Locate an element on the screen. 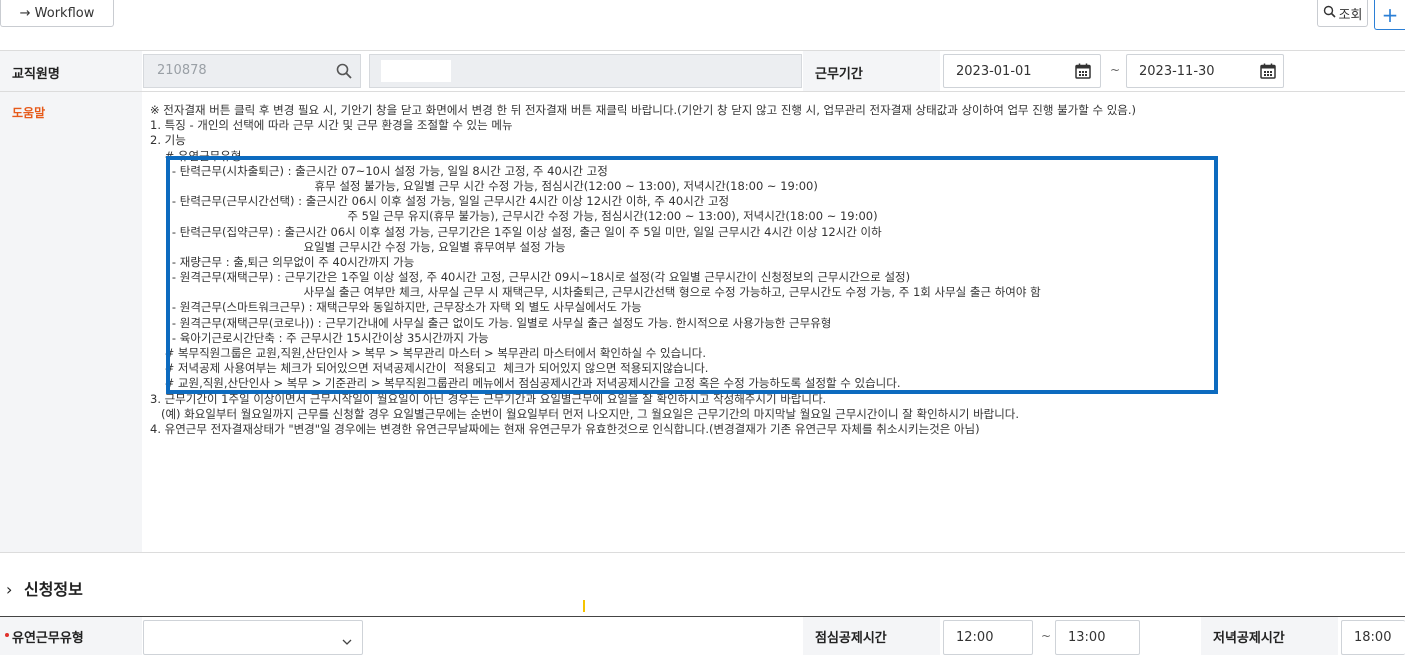  date-to-input: 2023-11-30 is located at coordinates (1205, 71).